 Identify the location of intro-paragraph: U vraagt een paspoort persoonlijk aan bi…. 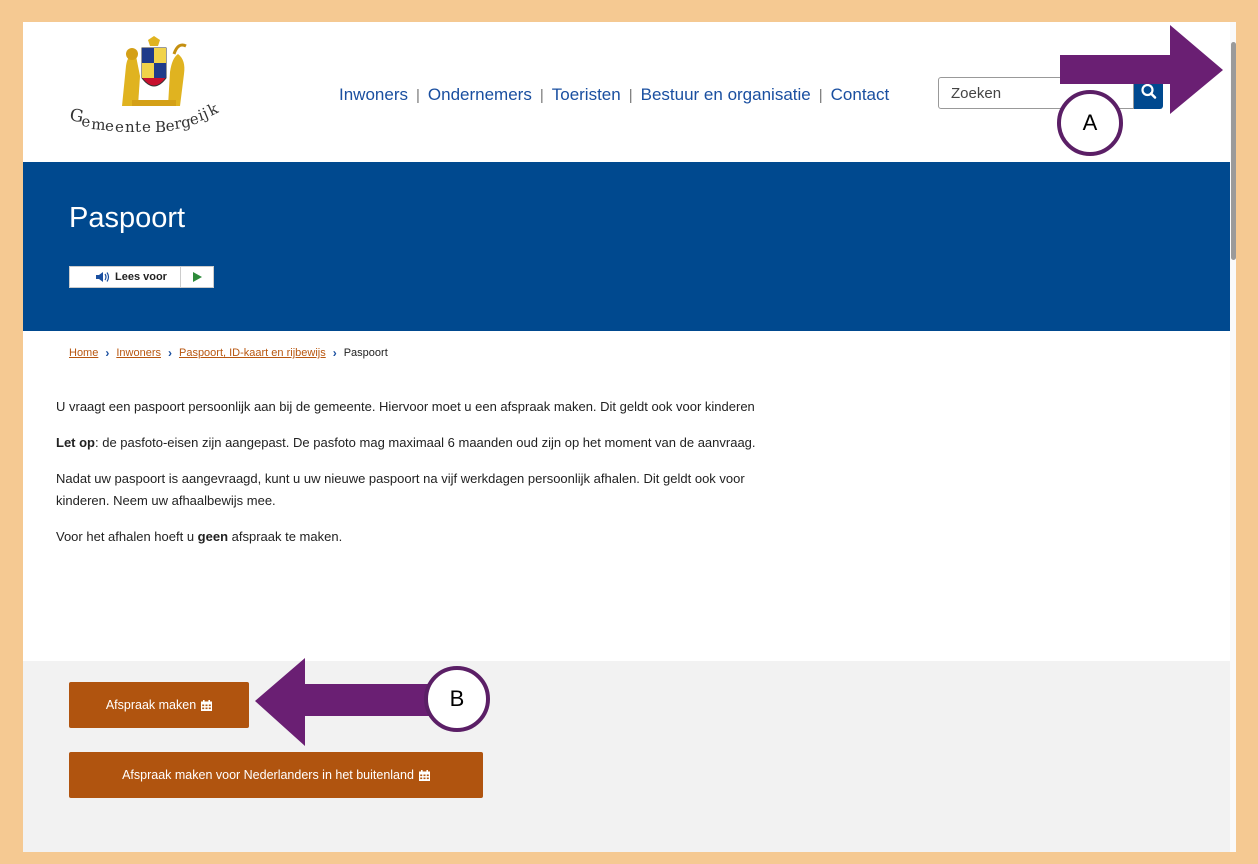
(405, 406).